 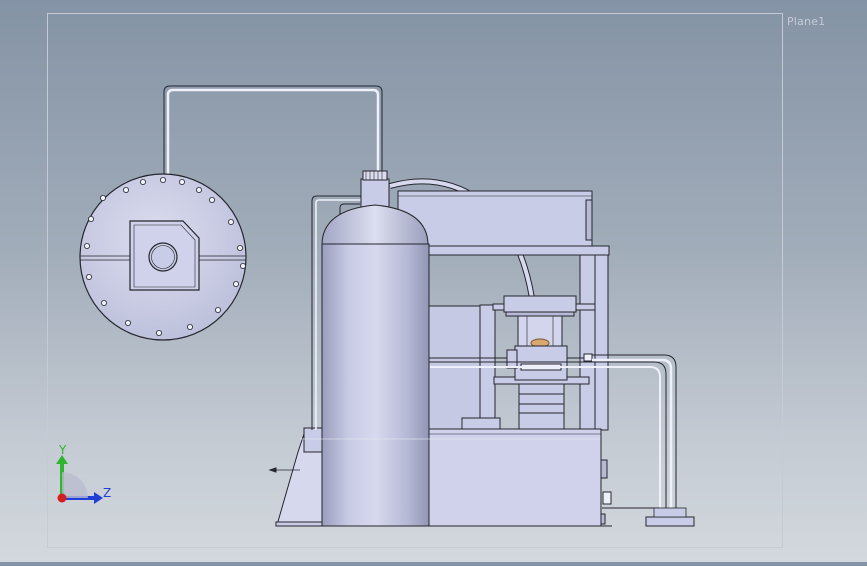 What do you see at coordinates (806, 21) in the screenshot?
I see `plane1-label: Plane1` at bounding box center [806, 21].